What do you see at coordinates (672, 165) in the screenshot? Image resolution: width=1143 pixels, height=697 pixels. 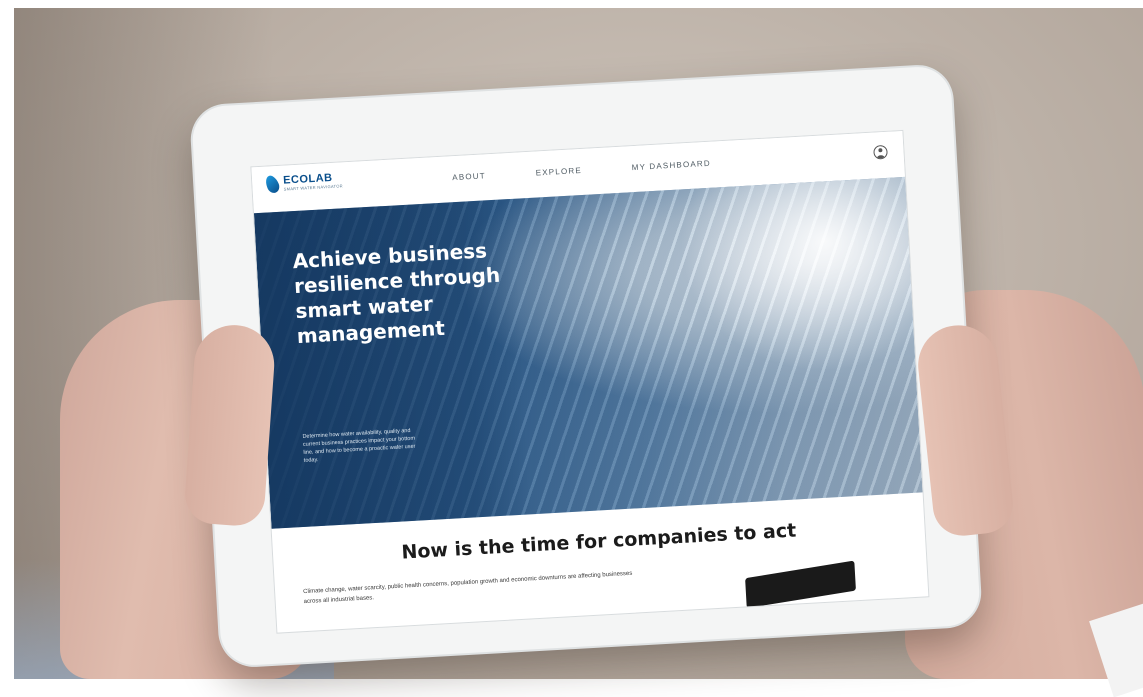 I see `nav-link-my-dashboard: MY DASHBOARD` at bounding box center [672, 165].